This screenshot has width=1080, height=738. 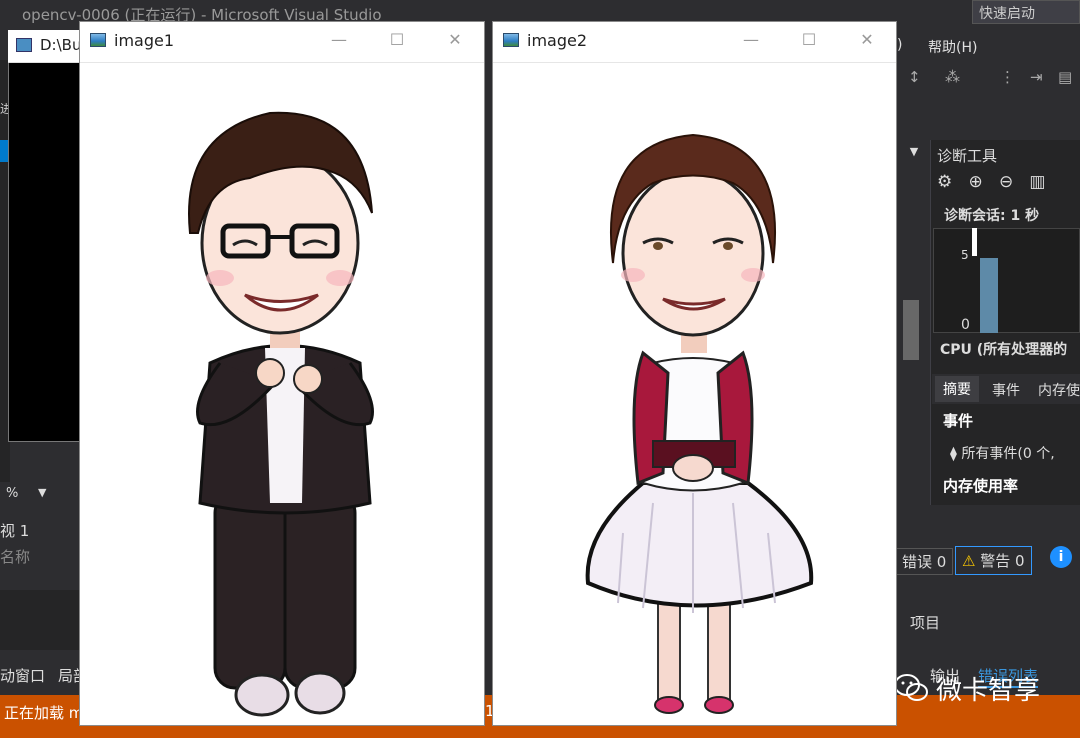 I want to click on diagnostic-timeline-chart, so click(x=1006, y=280).